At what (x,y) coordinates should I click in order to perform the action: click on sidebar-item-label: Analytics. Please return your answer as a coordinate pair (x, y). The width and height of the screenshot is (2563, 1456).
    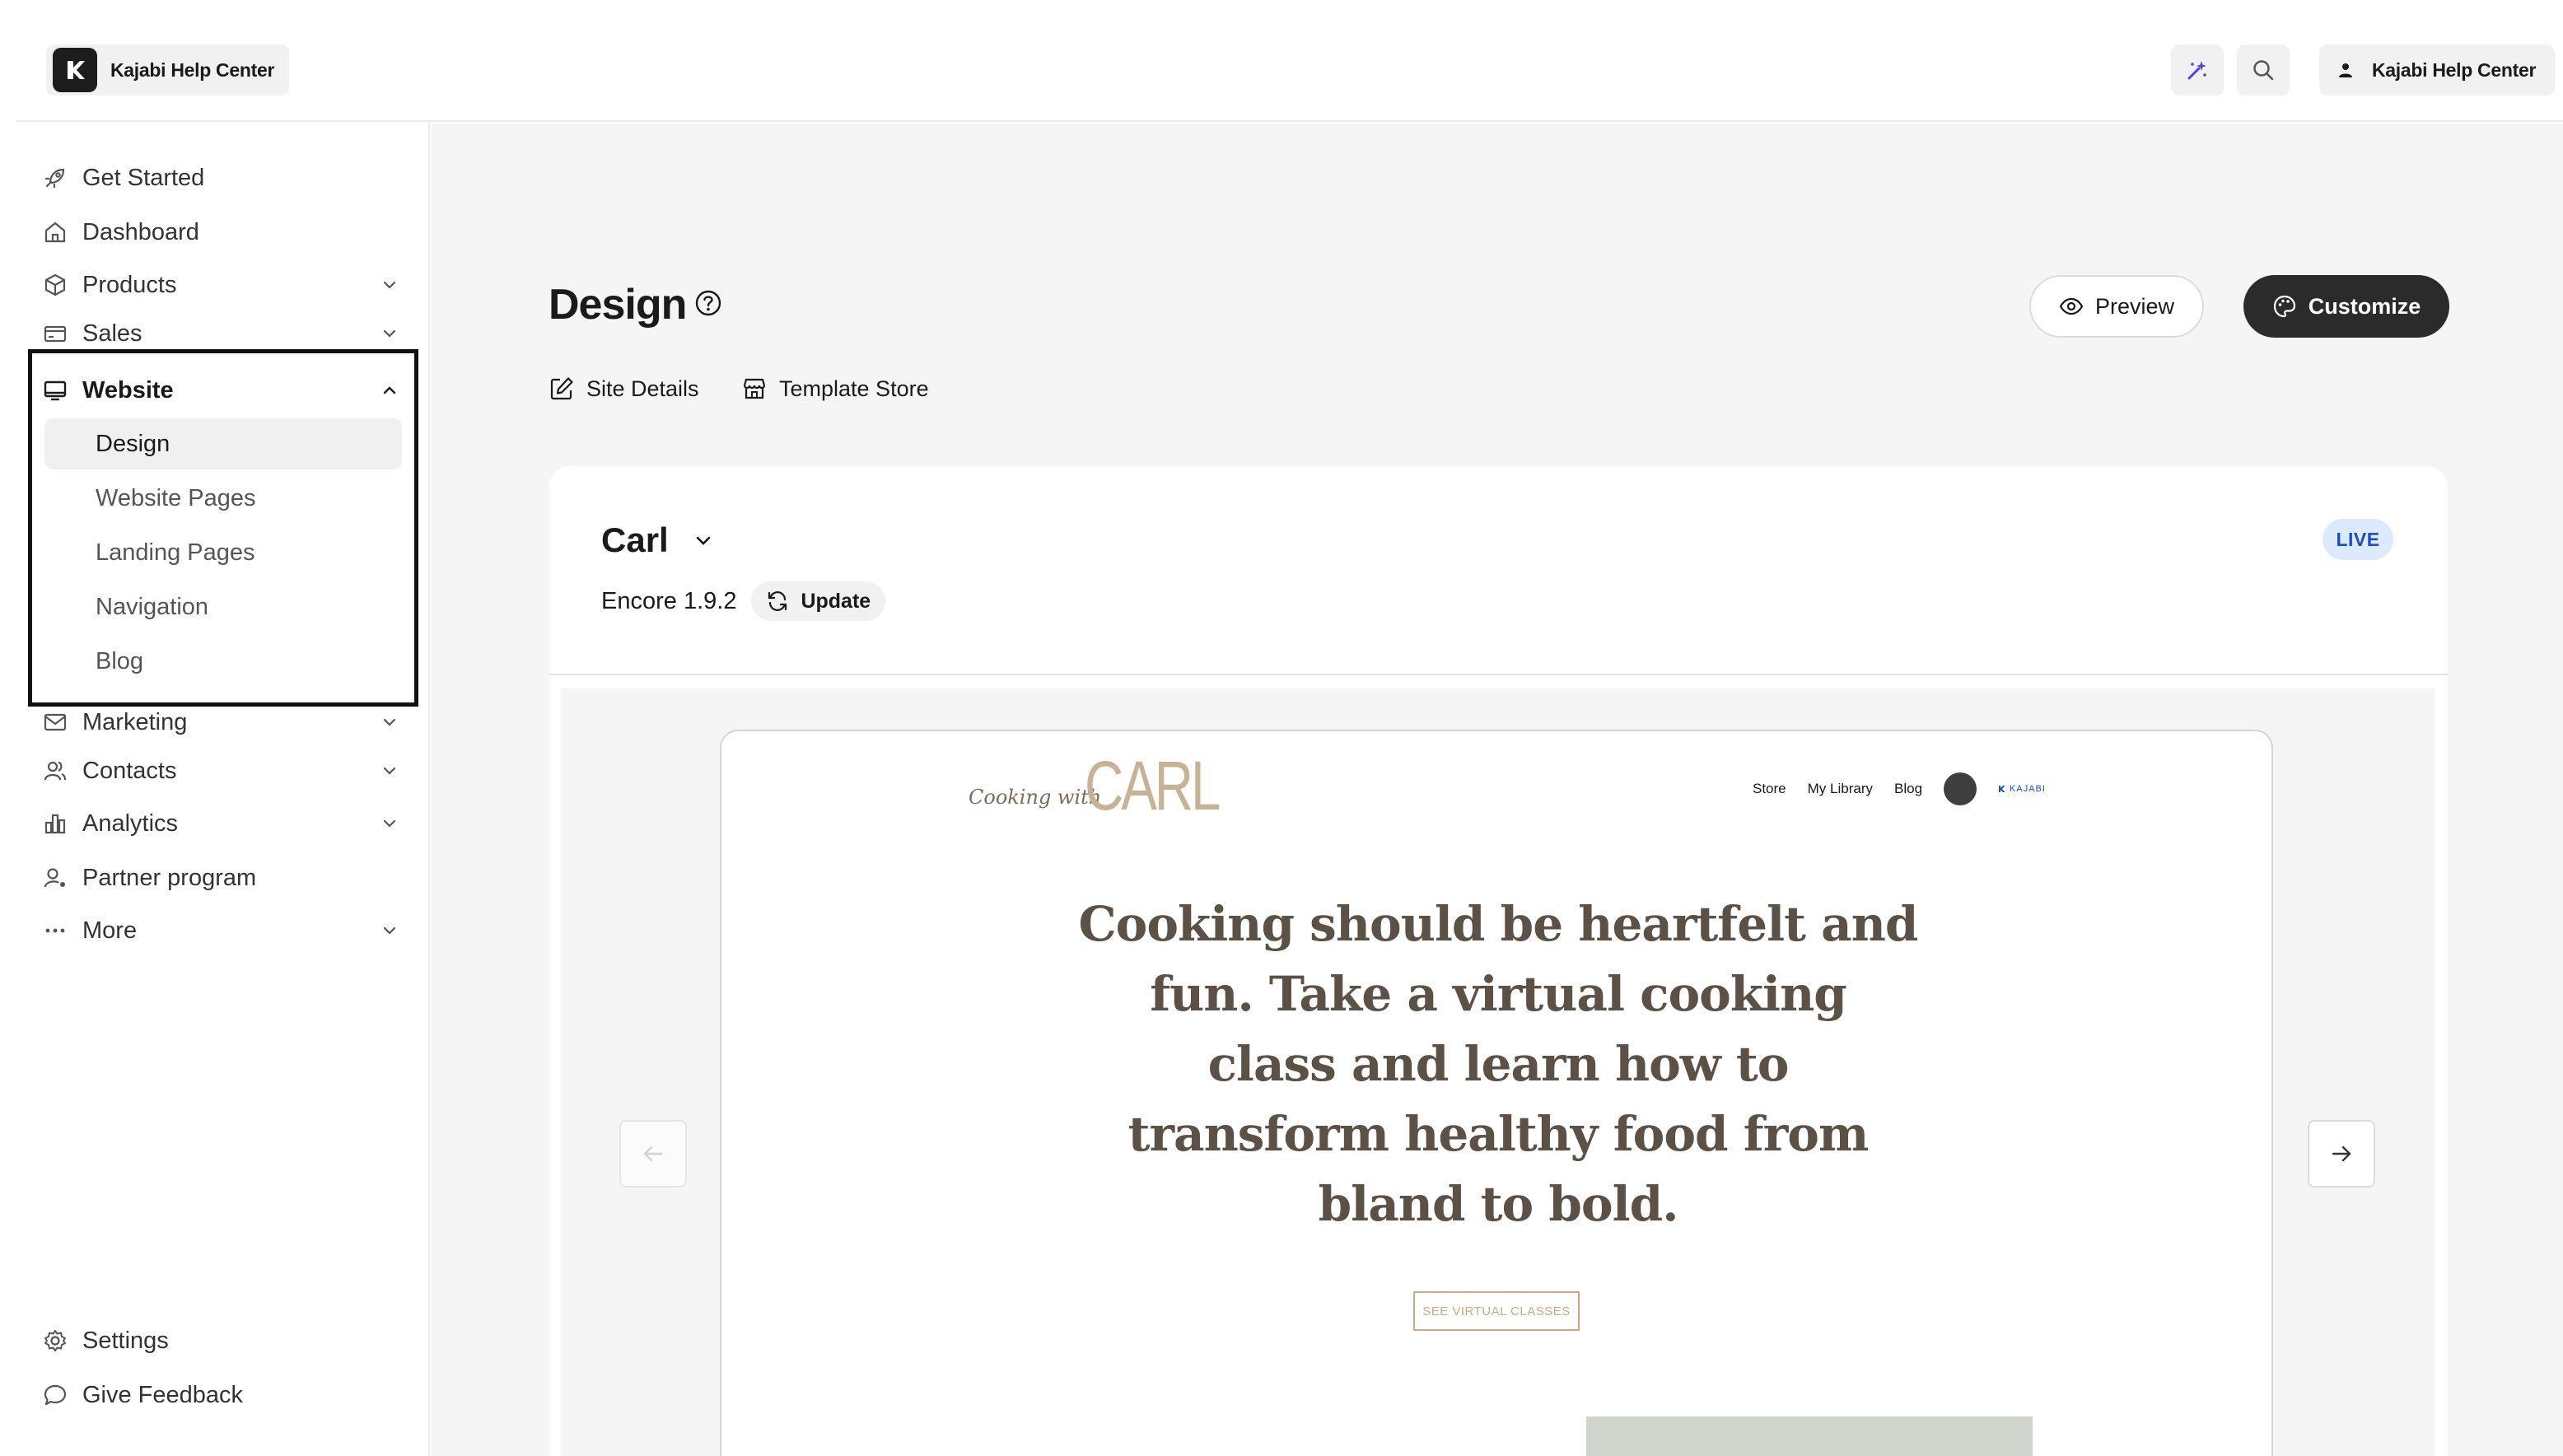
    Looking at the image, I should click on (131, 823).